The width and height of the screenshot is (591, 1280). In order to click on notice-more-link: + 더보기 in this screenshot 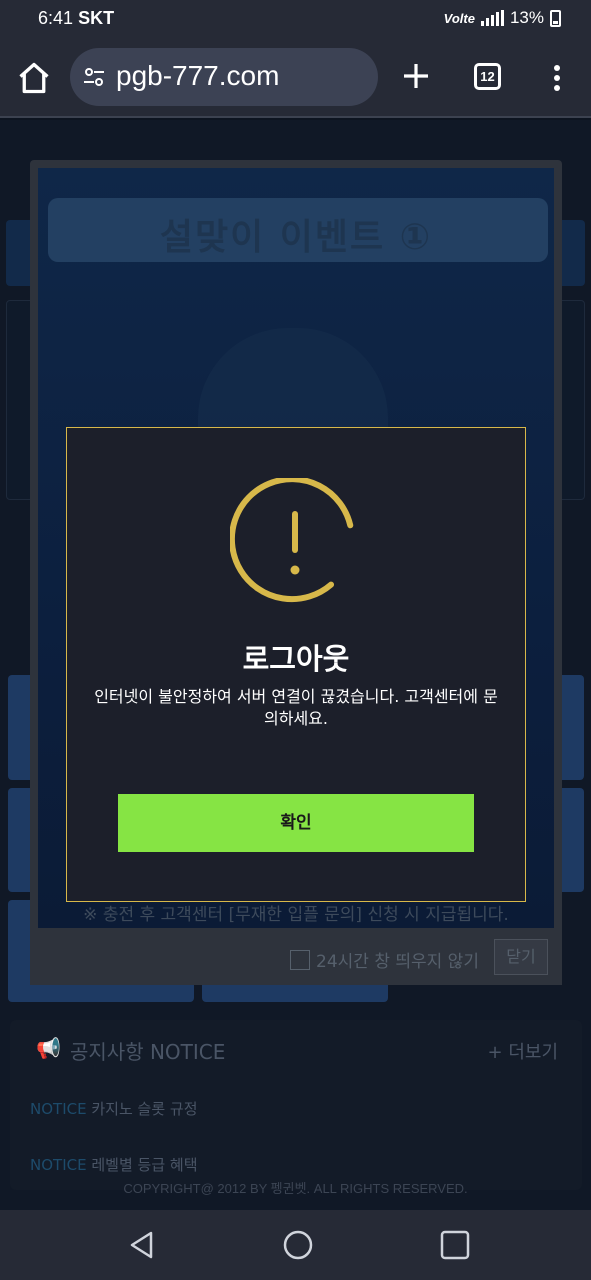, I will do `click(523, 1051)`.